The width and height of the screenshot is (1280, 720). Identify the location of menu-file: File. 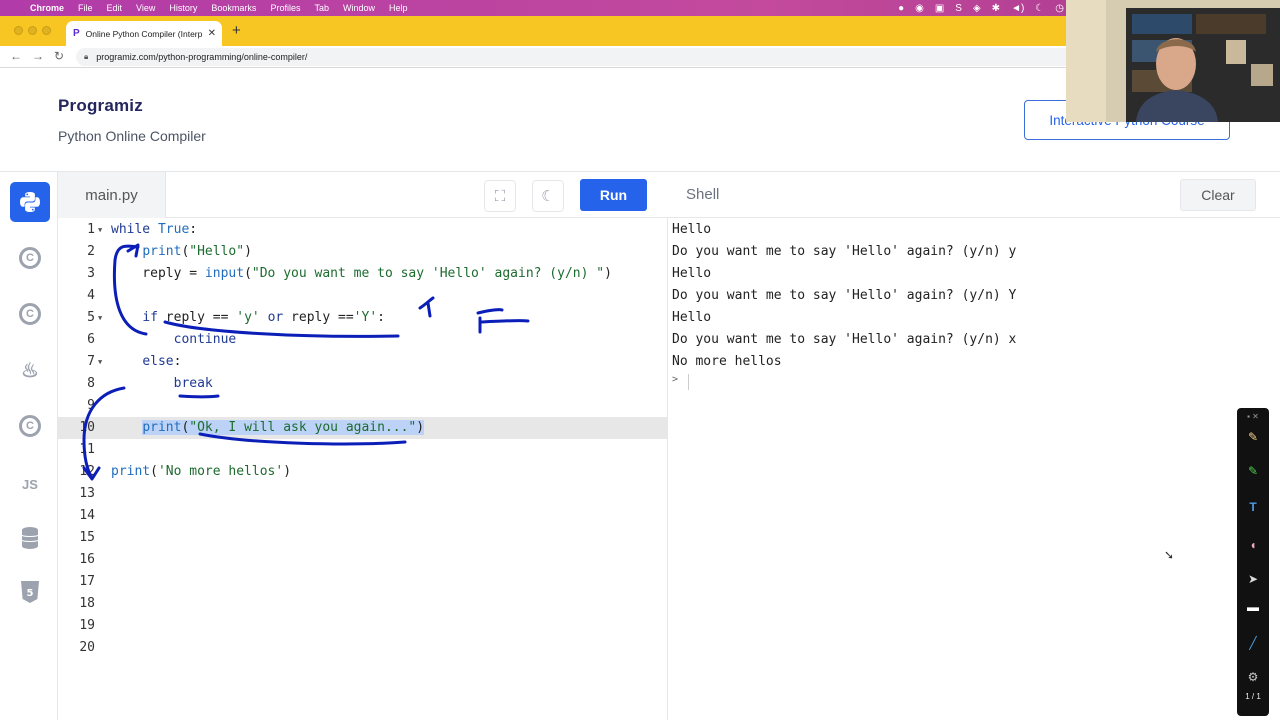
(85, 8).